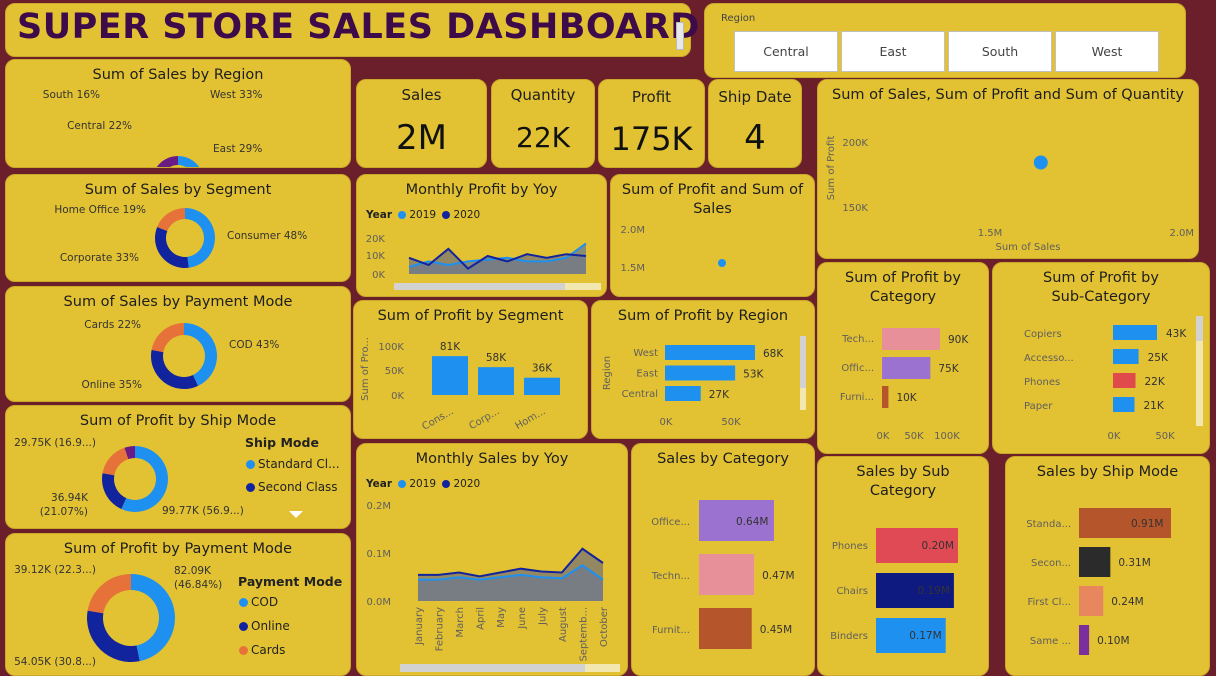 This screenshot has height=676, width=1216. Describe the element at coordinates (786, 51) in the screenshot. I see `slicer-option-central: Central` at that location.